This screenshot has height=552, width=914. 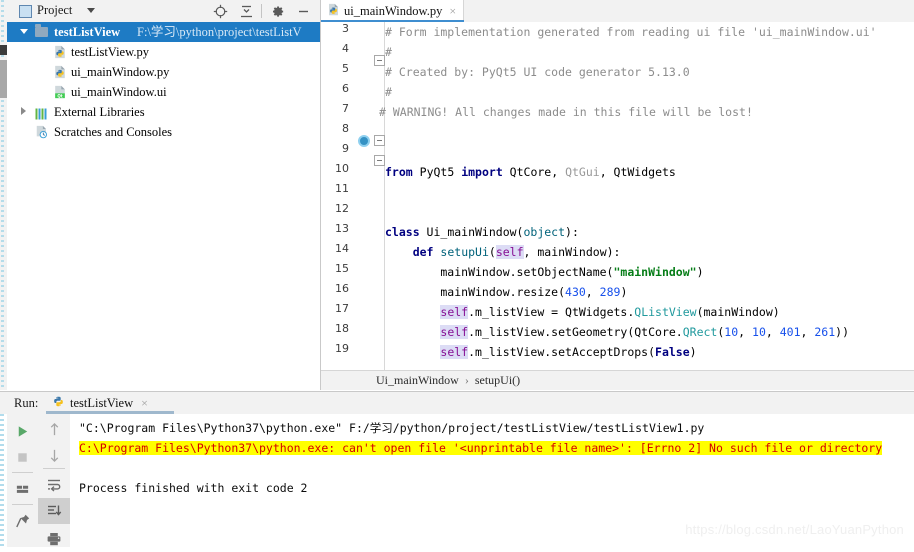 I want to click on code-line: self.m_listView.setAcceptDrops(False), so click(x=541, y=352).